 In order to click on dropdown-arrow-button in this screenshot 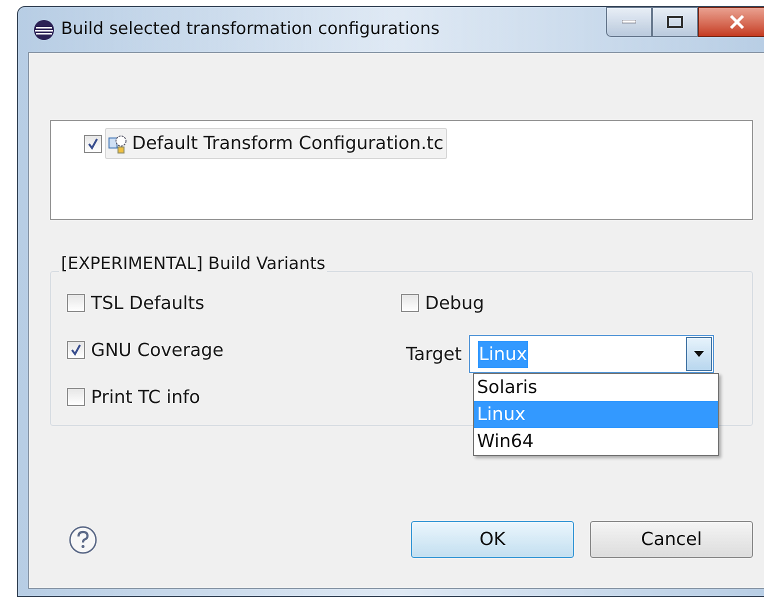, I will do `click(699, 354)`.